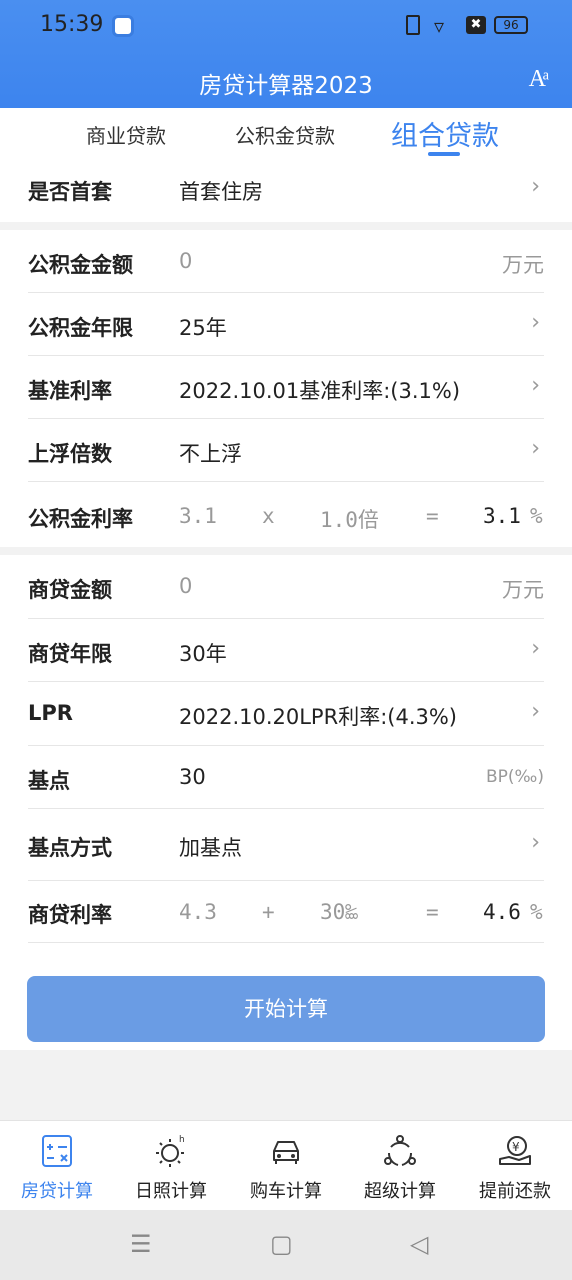 This screenshot has width=572, height=1280. I want to click on commercial-amount-unit: 万元, so click(523, 590).